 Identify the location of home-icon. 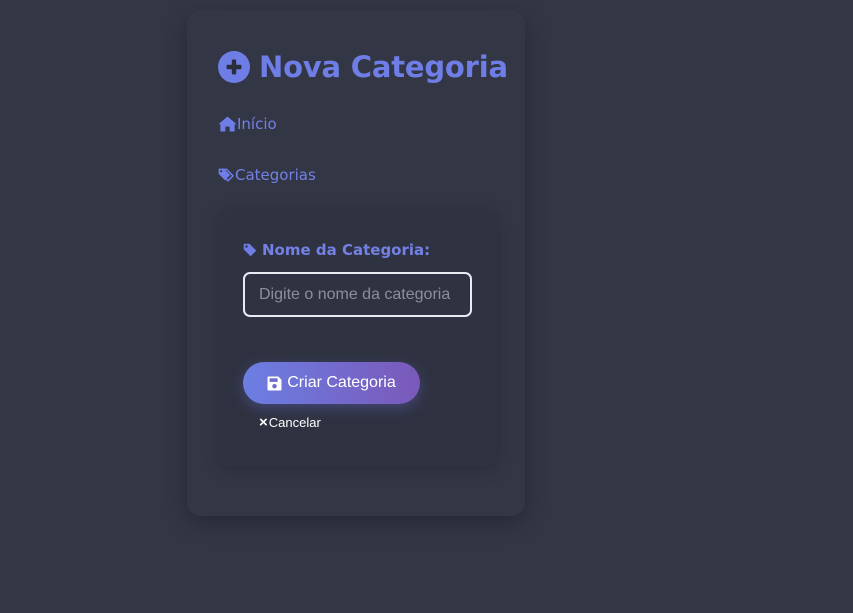
(227, 124).